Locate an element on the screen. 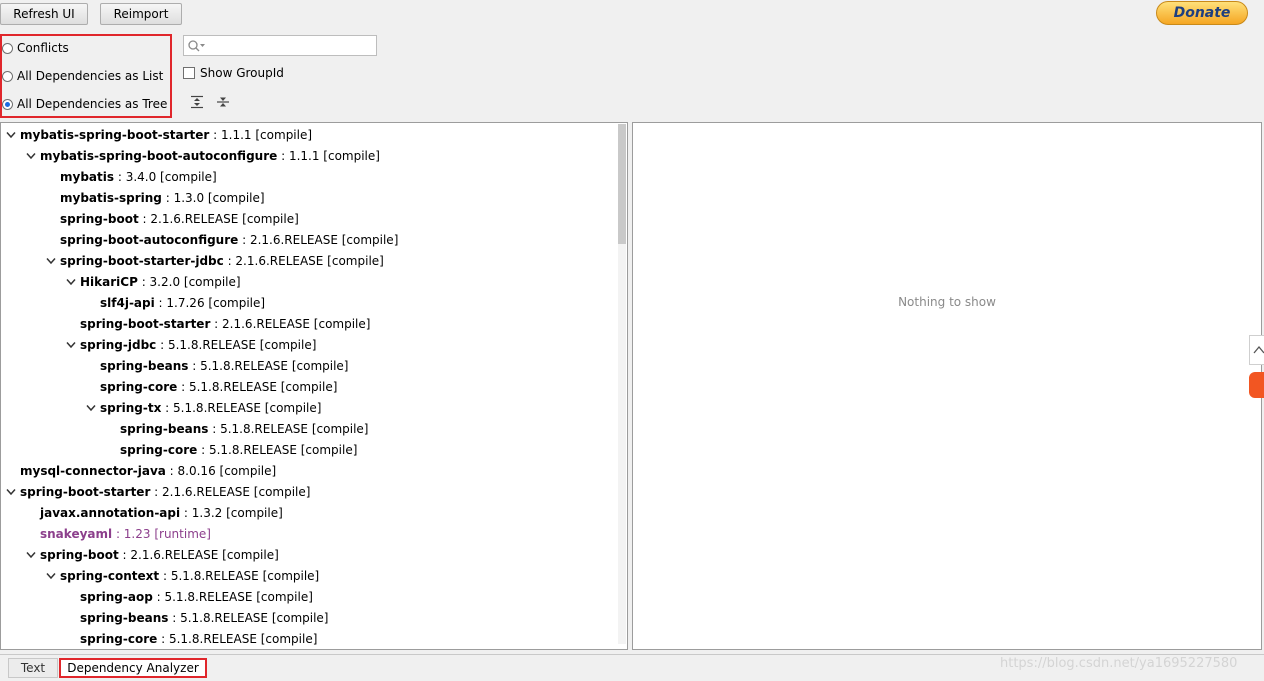 The width and height of the screenshot is (1264, 681). show-groupid-check is located at coordinates (189, 73).